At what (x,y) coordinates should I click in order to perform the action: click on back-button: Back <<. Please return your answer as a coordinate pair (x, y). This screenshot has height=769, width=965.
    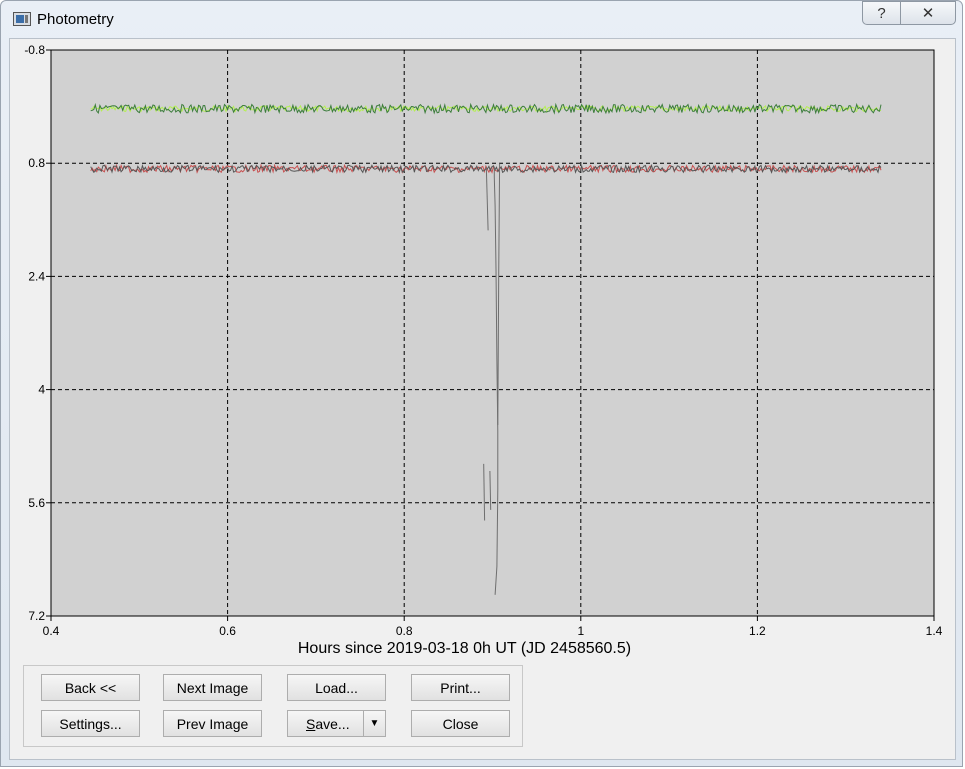
    Looking at the image, I should click on (90, 687).